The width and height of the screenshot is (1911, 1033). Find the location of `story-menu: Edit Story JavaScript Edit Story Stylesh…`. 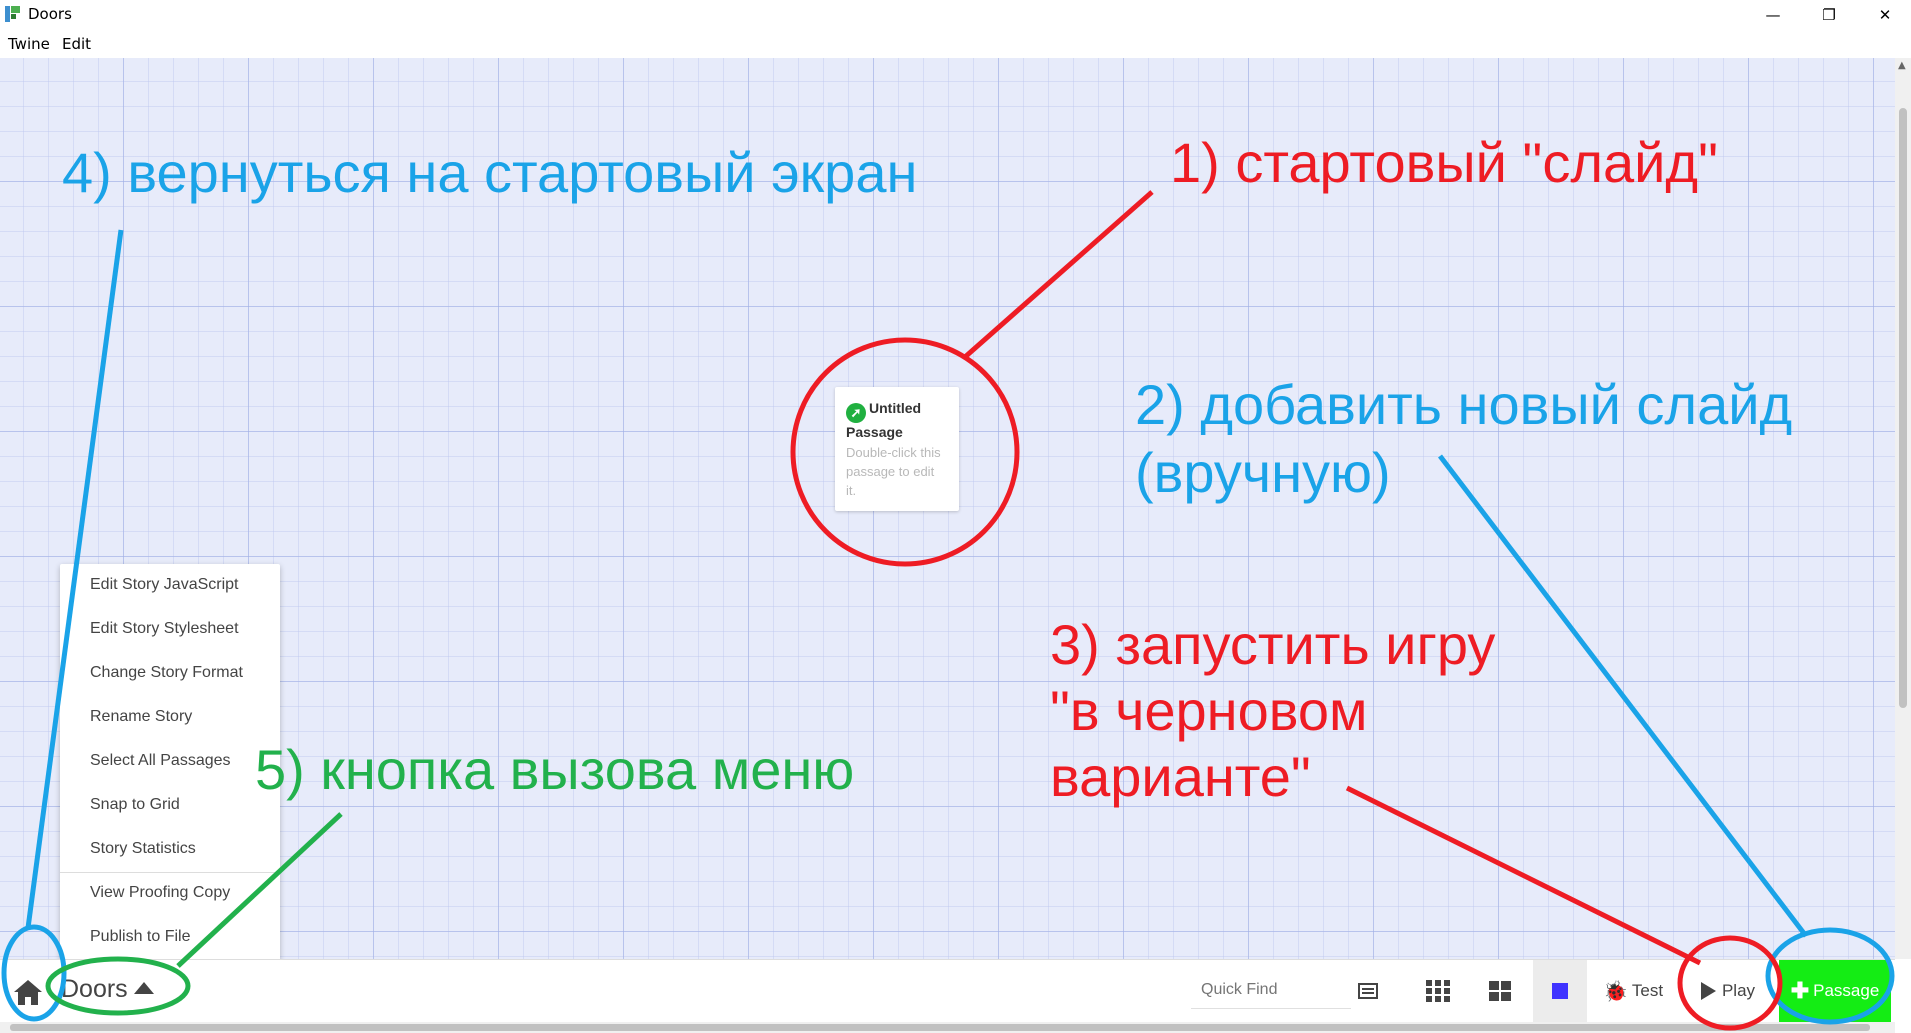

story-menu: Edit Story JavaScript Edit Story Stylesh… is located at coordinates (170, 762).